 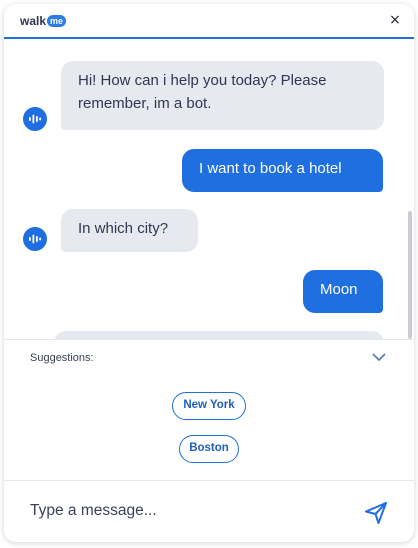 What do you see at coordinates (62, 358) in the screenshot?
I see `suggestions-label: Suggestions:` at bounding box center [62, 358].